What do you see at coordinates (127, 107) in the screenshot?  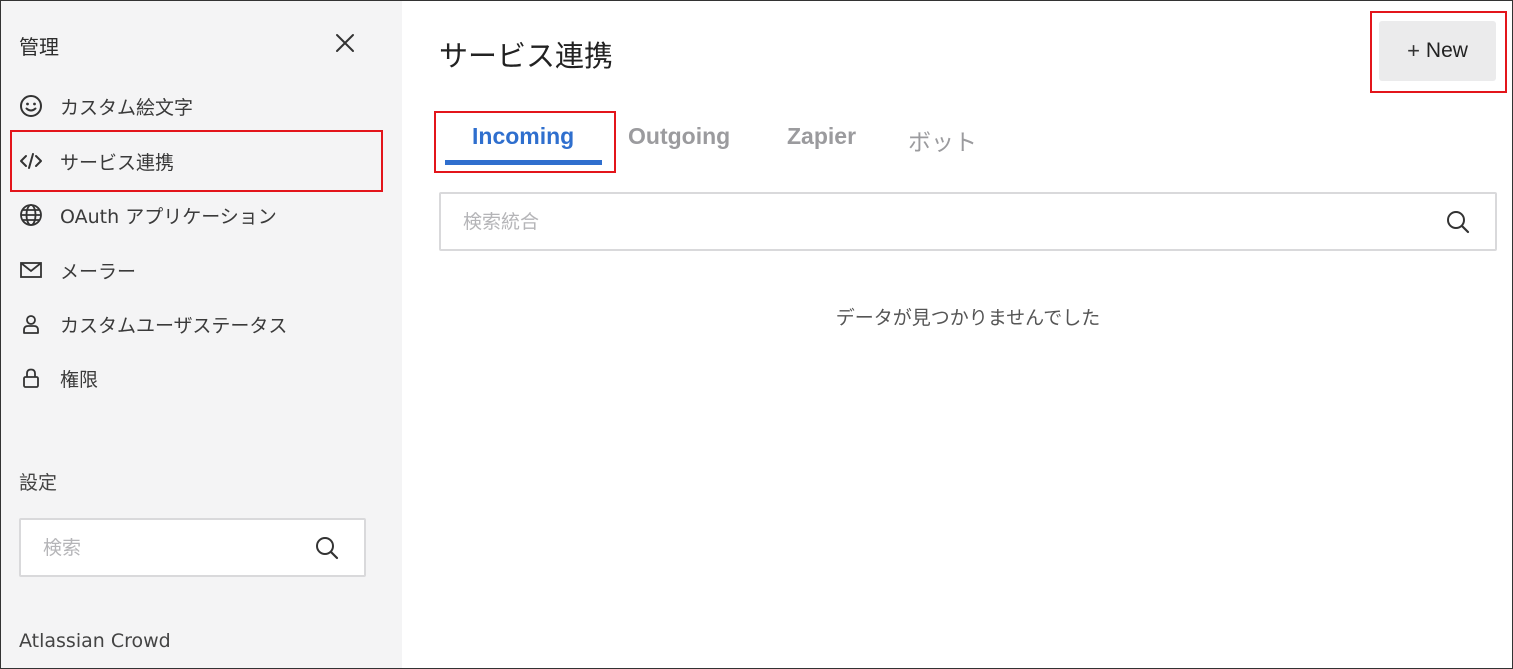 I see `sidebar-item-label: カスタム絵文字` at bounding box center [127, 107].